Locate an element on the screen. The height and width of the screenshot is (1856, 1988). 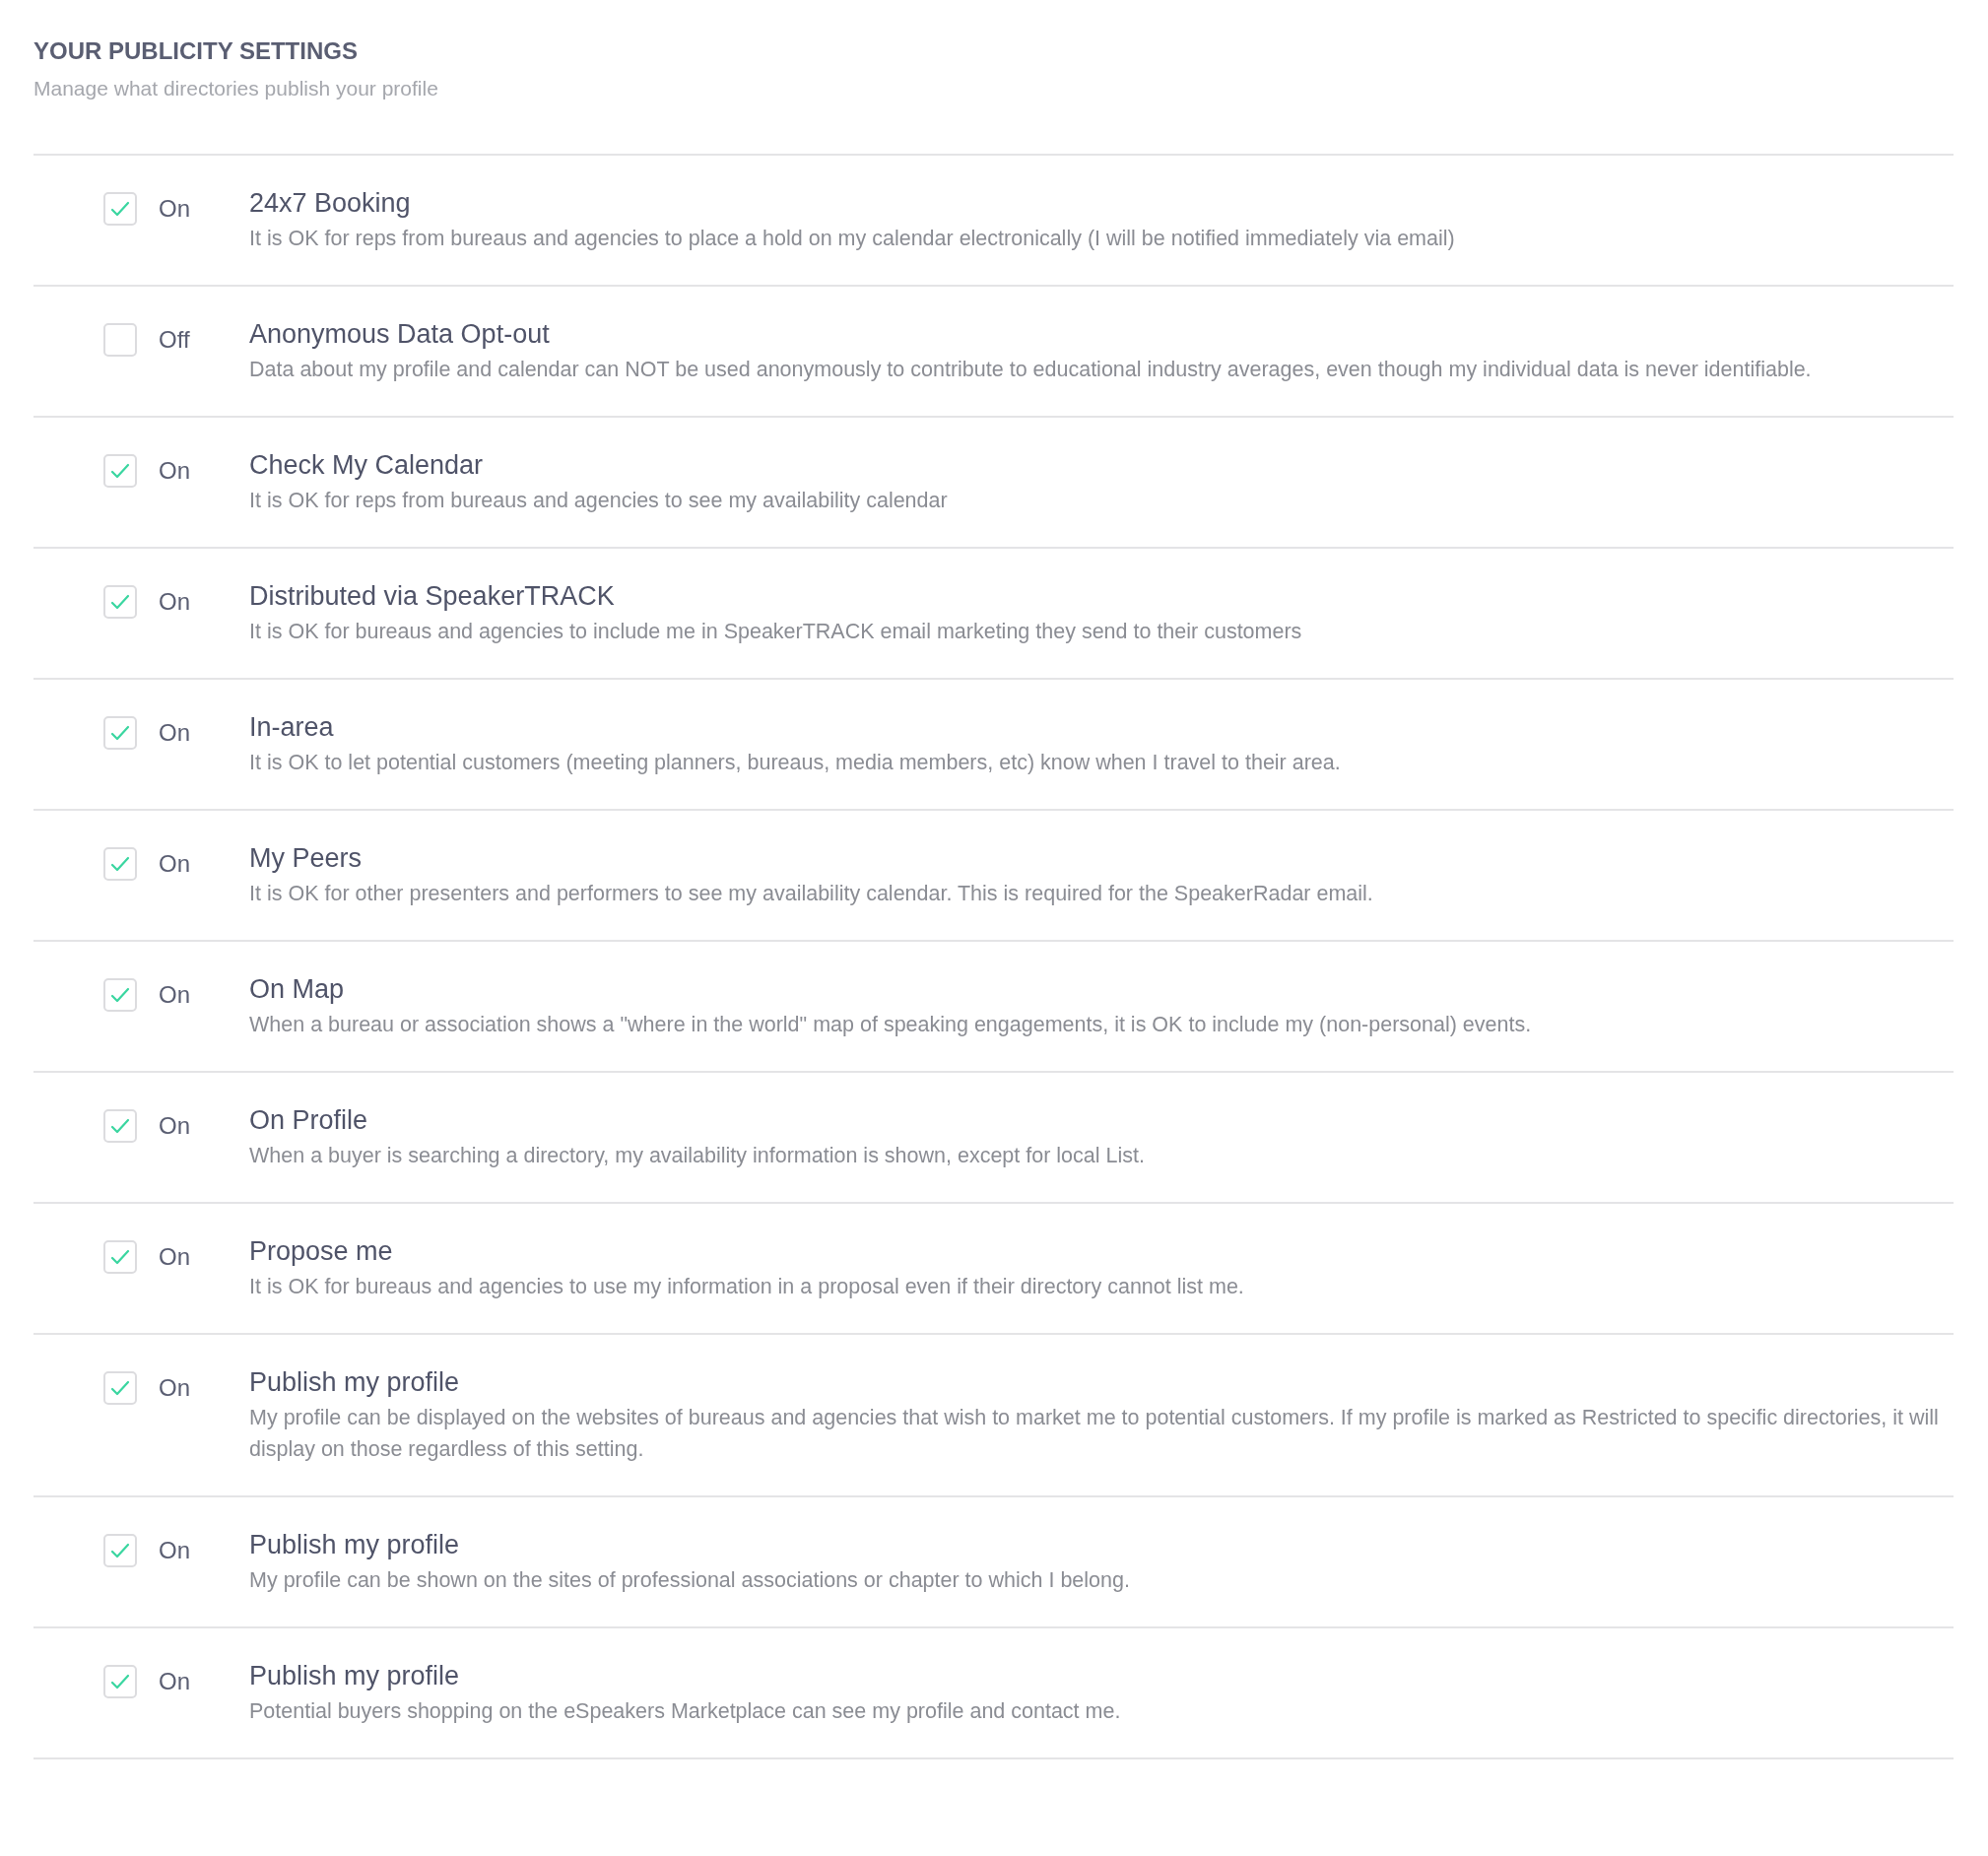
section-title: YOUR PUBLICITY SETTINGS is located at coordinates (196, 51).